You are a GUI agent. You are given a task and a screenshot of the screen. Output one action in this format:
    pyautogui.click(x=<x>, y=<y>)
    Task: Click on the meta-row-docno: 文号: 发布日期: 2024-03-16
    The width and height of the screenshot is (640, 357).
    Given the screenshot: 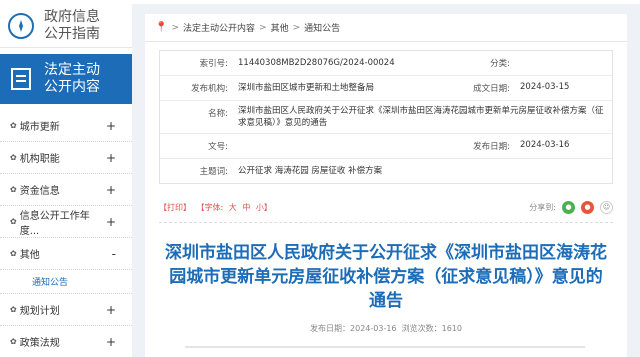 What is the action you would take?
    pyautogui.click(x=386, y=146)
    